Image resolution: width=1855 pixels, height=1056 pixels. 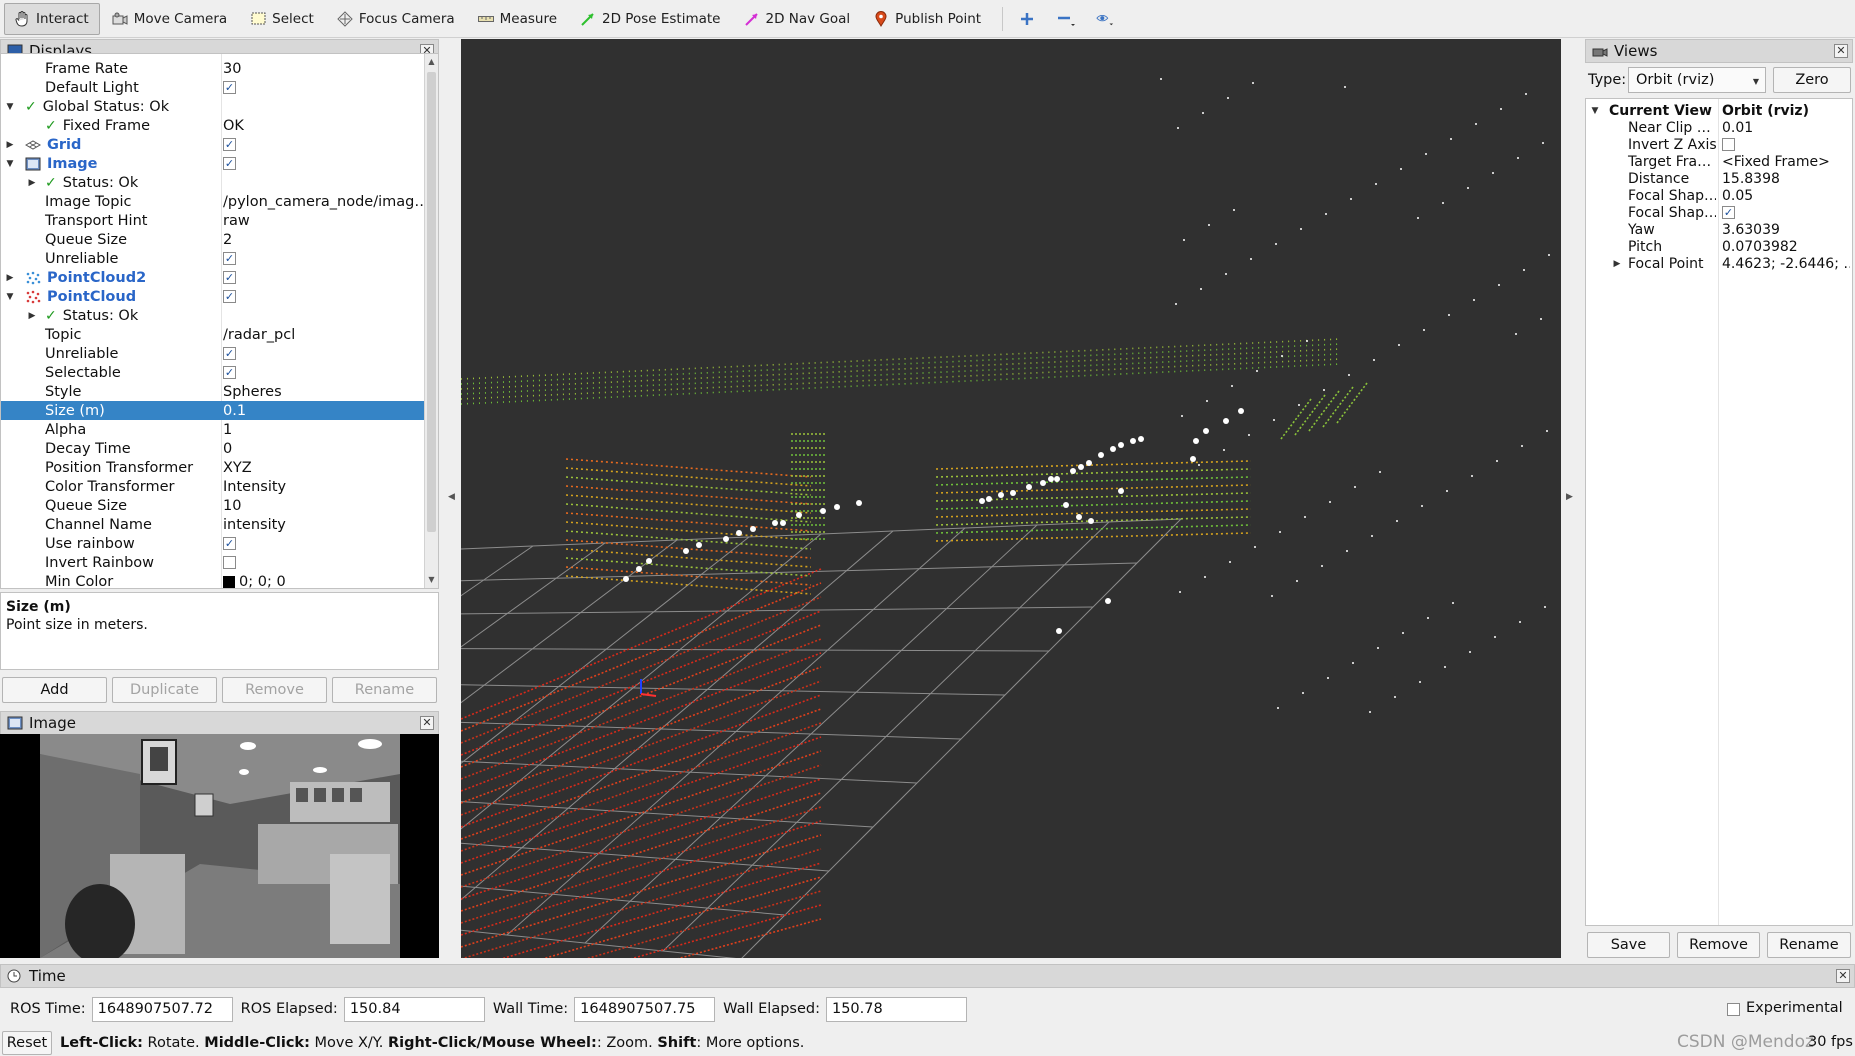 I want to click on tool-2d-nav-goal: 2D Nav Goal, so click(x=798, y=19).